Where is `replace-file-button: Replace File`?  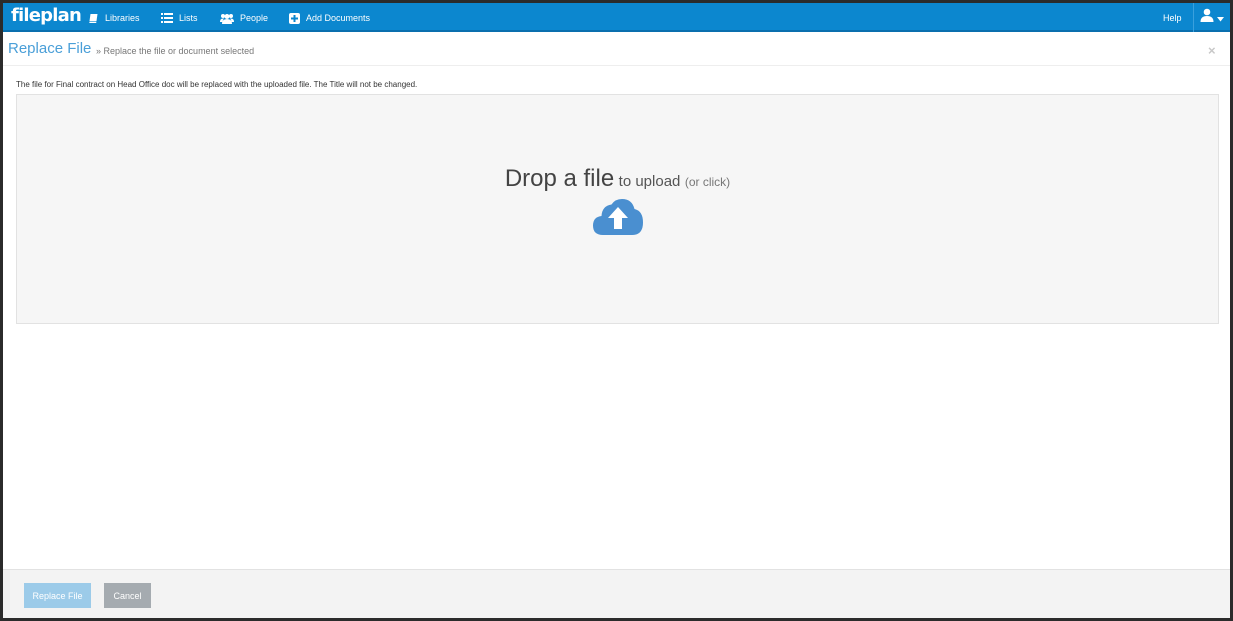
replace-file-button: Replace File is located at coordinates (57, 595).